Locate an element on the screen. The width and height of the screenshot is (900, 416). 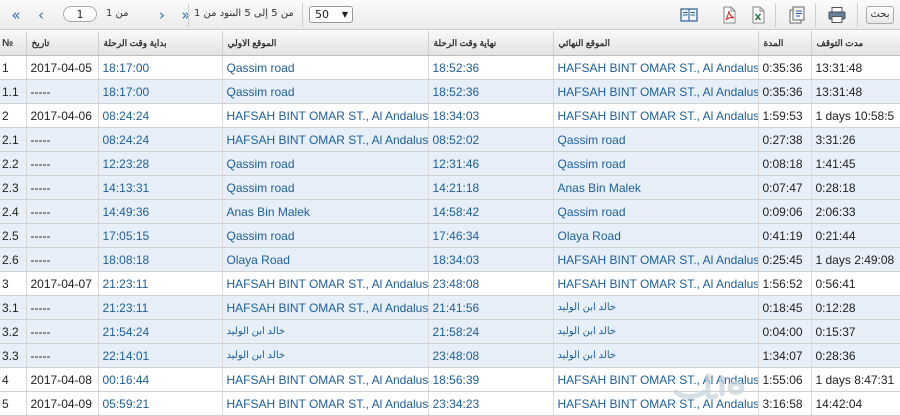
column-header-stop-duration: مدت التوقف is located at coordinates (855, 43).